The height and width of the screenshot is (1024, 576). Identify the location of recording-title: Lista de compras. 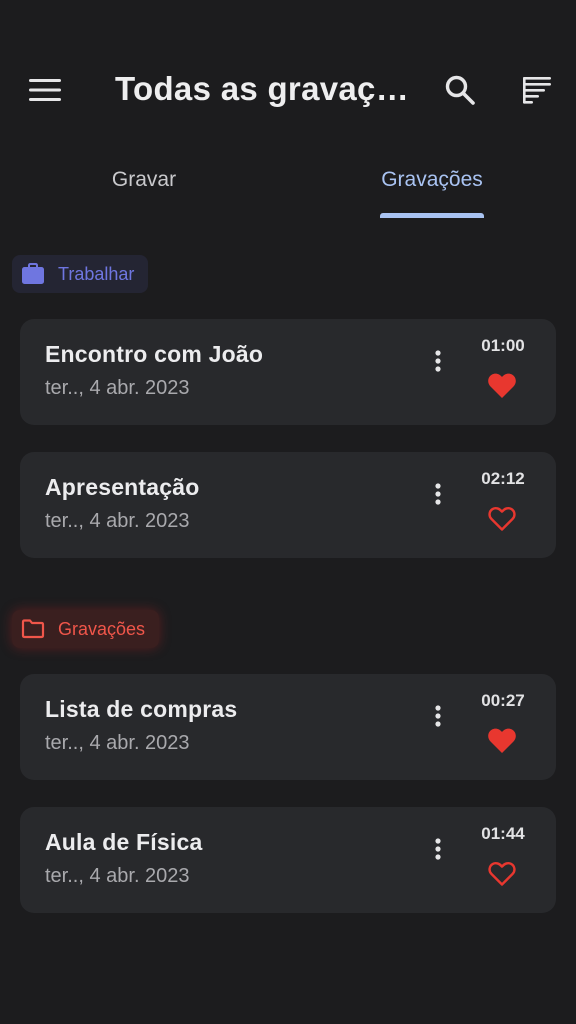
(141, 709).